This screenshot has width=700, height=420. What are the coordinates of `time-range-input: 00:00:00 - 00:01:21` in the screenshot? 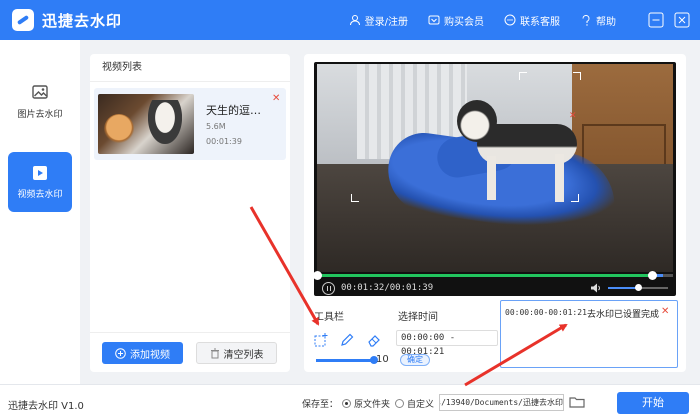 It's located at (447, 343).